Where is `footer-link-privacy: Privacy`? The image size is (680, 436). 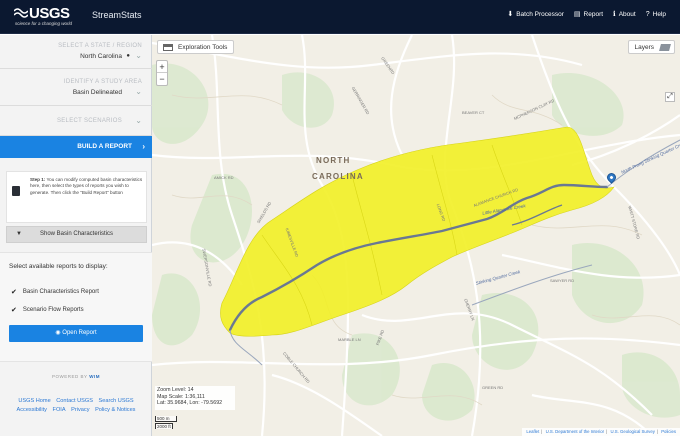 footer-link-privacy: Privacy is located at coordinates (80, 410).